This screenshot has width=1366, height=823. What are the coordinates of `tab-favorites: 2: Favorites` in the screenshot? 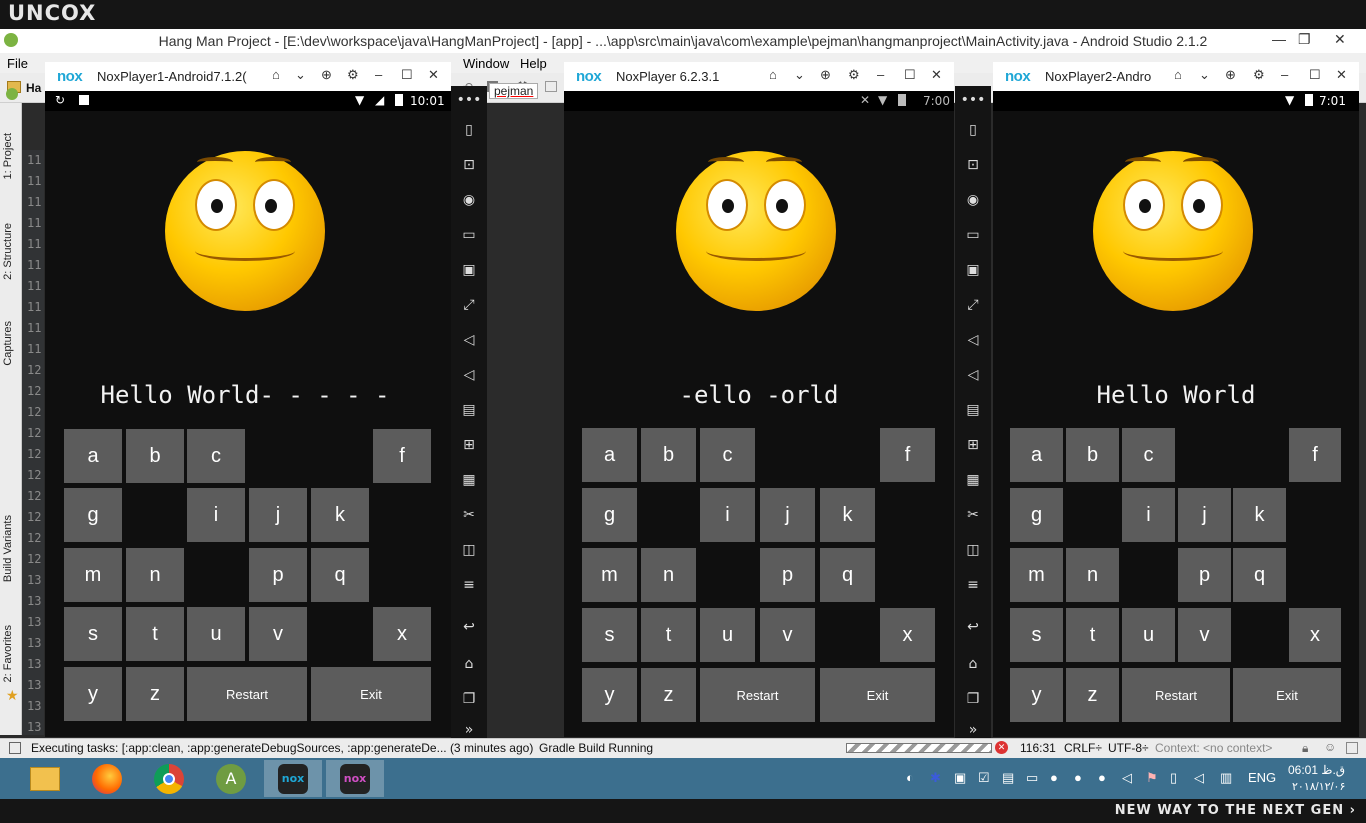 It's located at (8, 653).